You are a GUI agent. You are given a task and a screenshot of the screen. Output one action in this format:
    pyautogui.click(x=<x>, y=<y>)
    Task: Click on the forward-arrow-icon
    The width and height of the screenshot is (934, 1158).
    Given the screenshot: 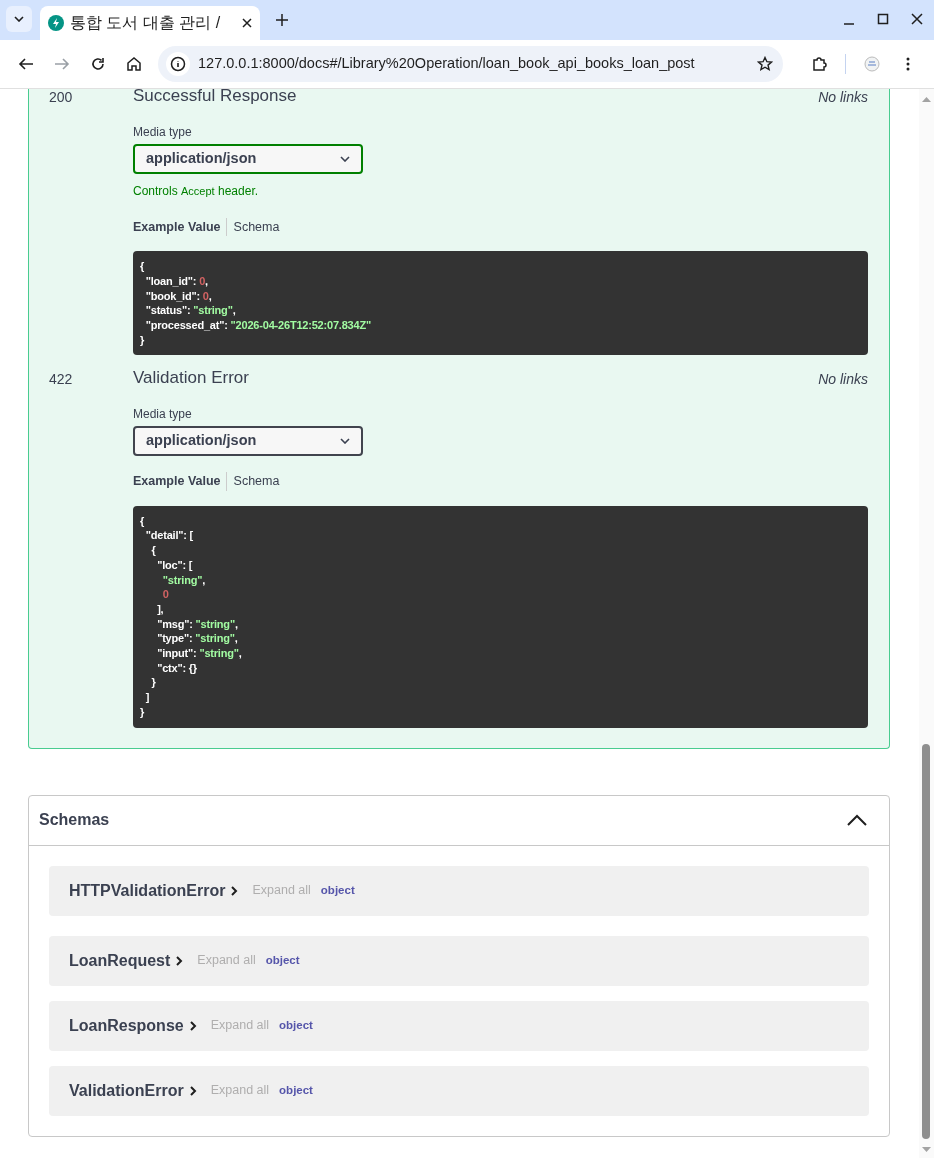 What is the action you would take?
    pyautogui.click(x=62, y=64)
    